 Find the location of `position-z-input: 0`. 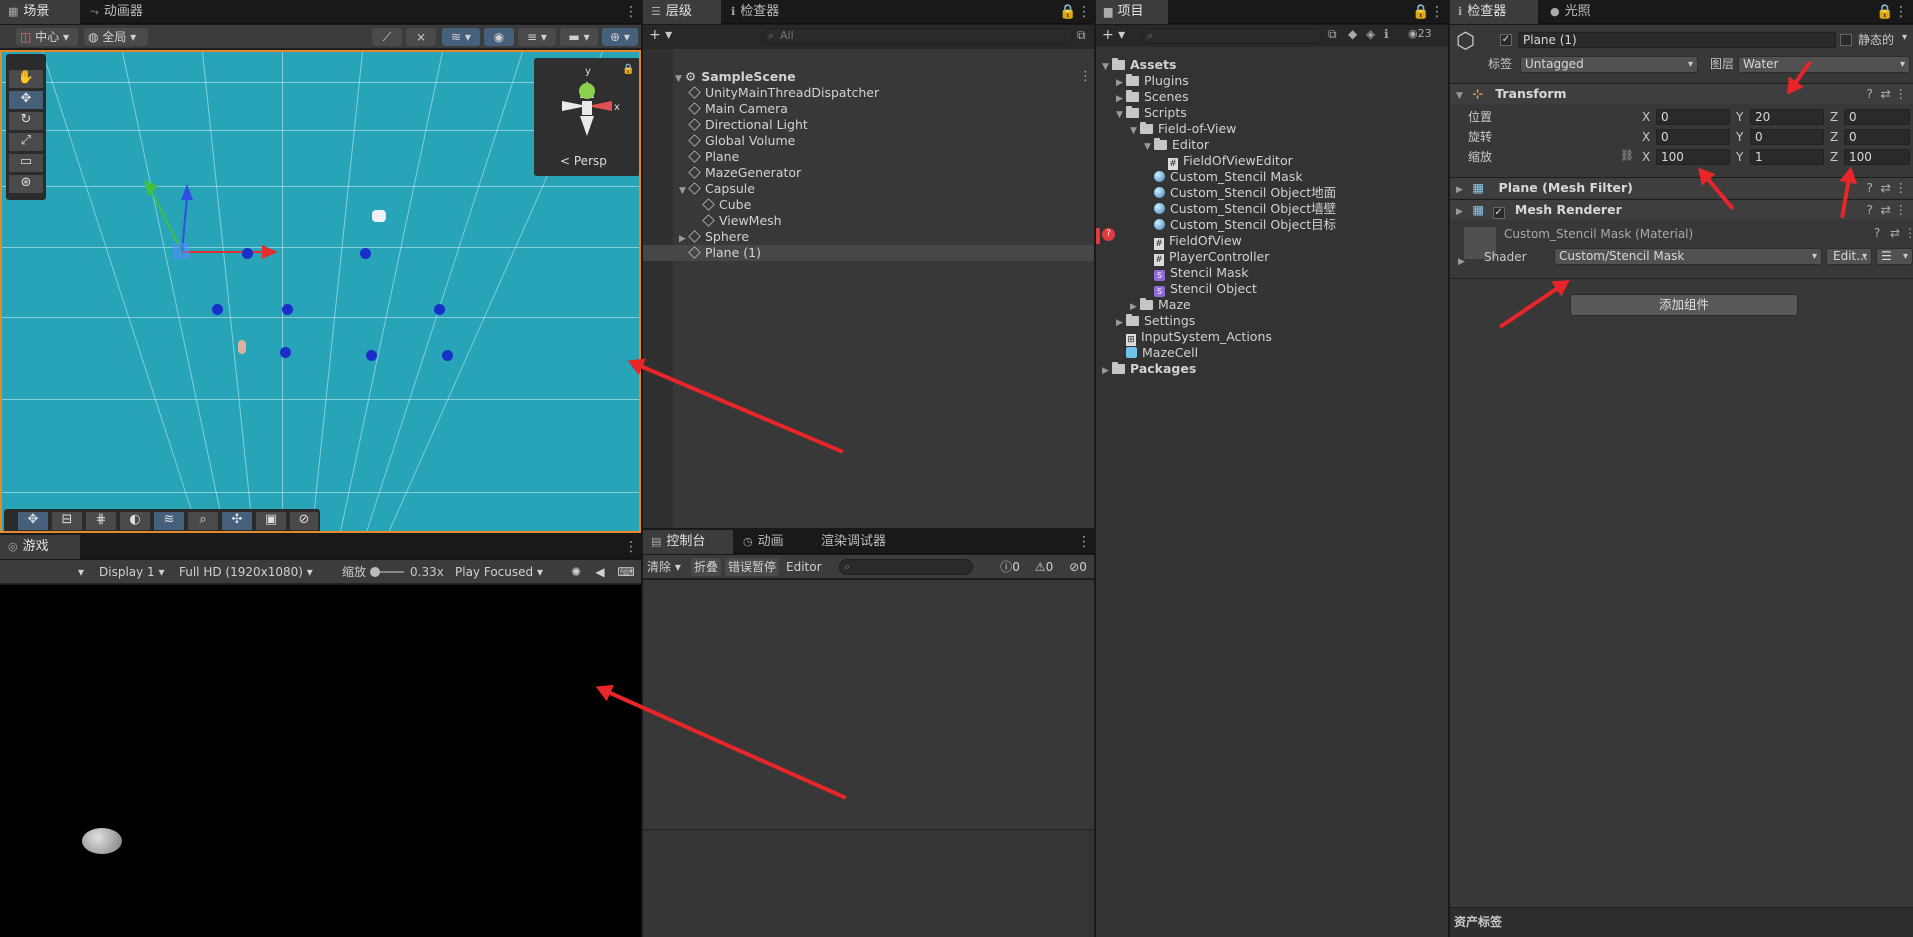

position-z-input: 0 is located at coordinates (1877, 117).